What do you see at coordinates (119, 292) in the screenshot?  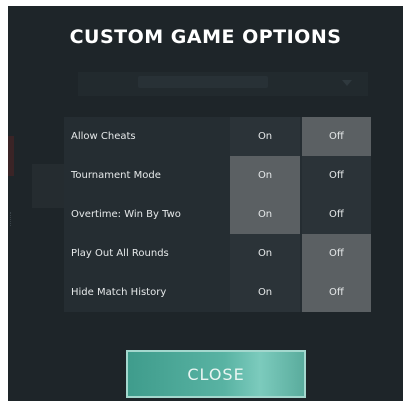 I see `option-label: Hide Match History` at bounding box center [119, 292].